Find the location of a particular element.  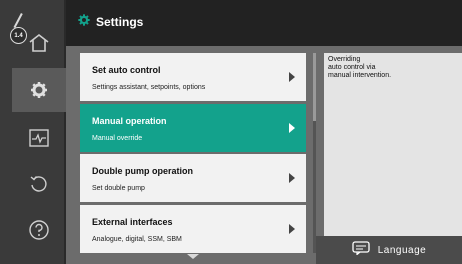

language-label: Language is located at coordinates (402, 250).